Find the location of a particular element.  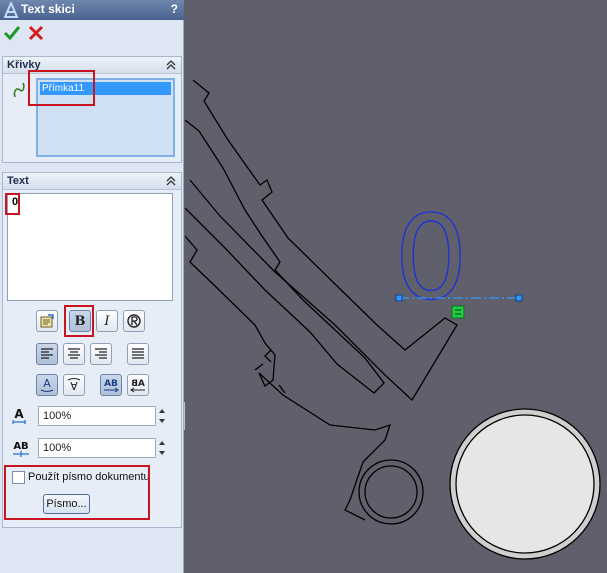

align-right-button is located at coordinates (101, 354).